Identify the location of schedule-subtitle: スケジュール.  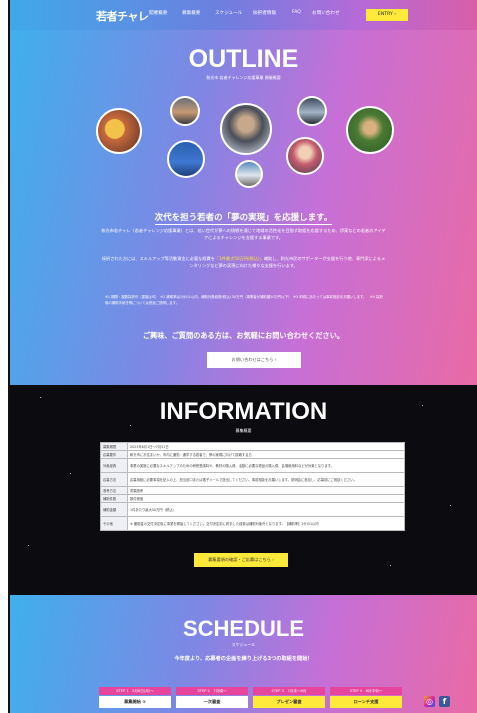
(243, 644).